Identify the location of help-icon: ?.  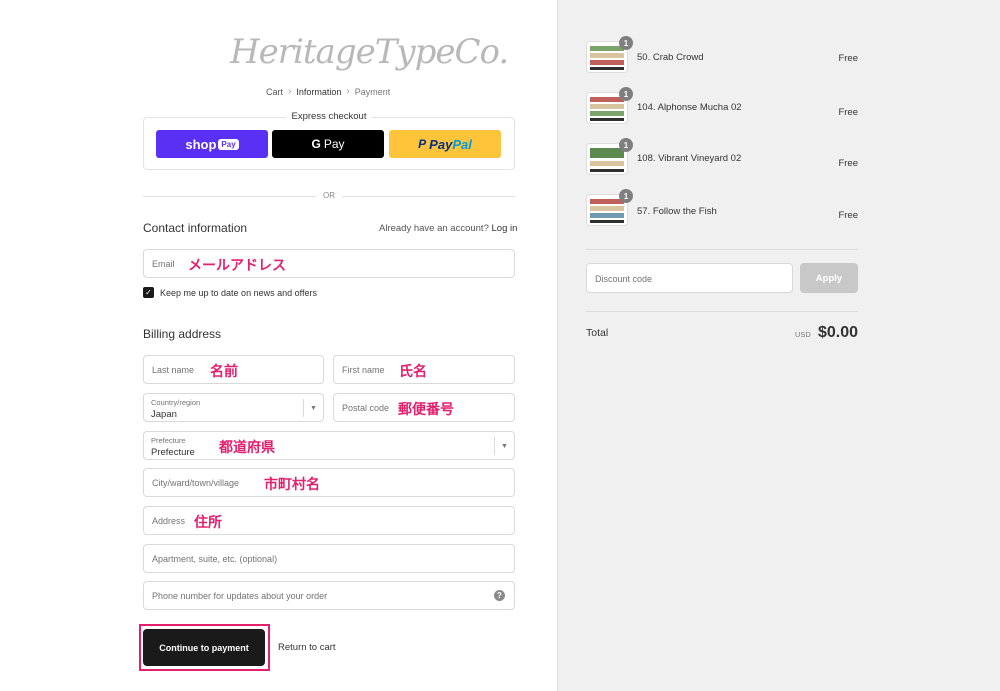
(499, 595).